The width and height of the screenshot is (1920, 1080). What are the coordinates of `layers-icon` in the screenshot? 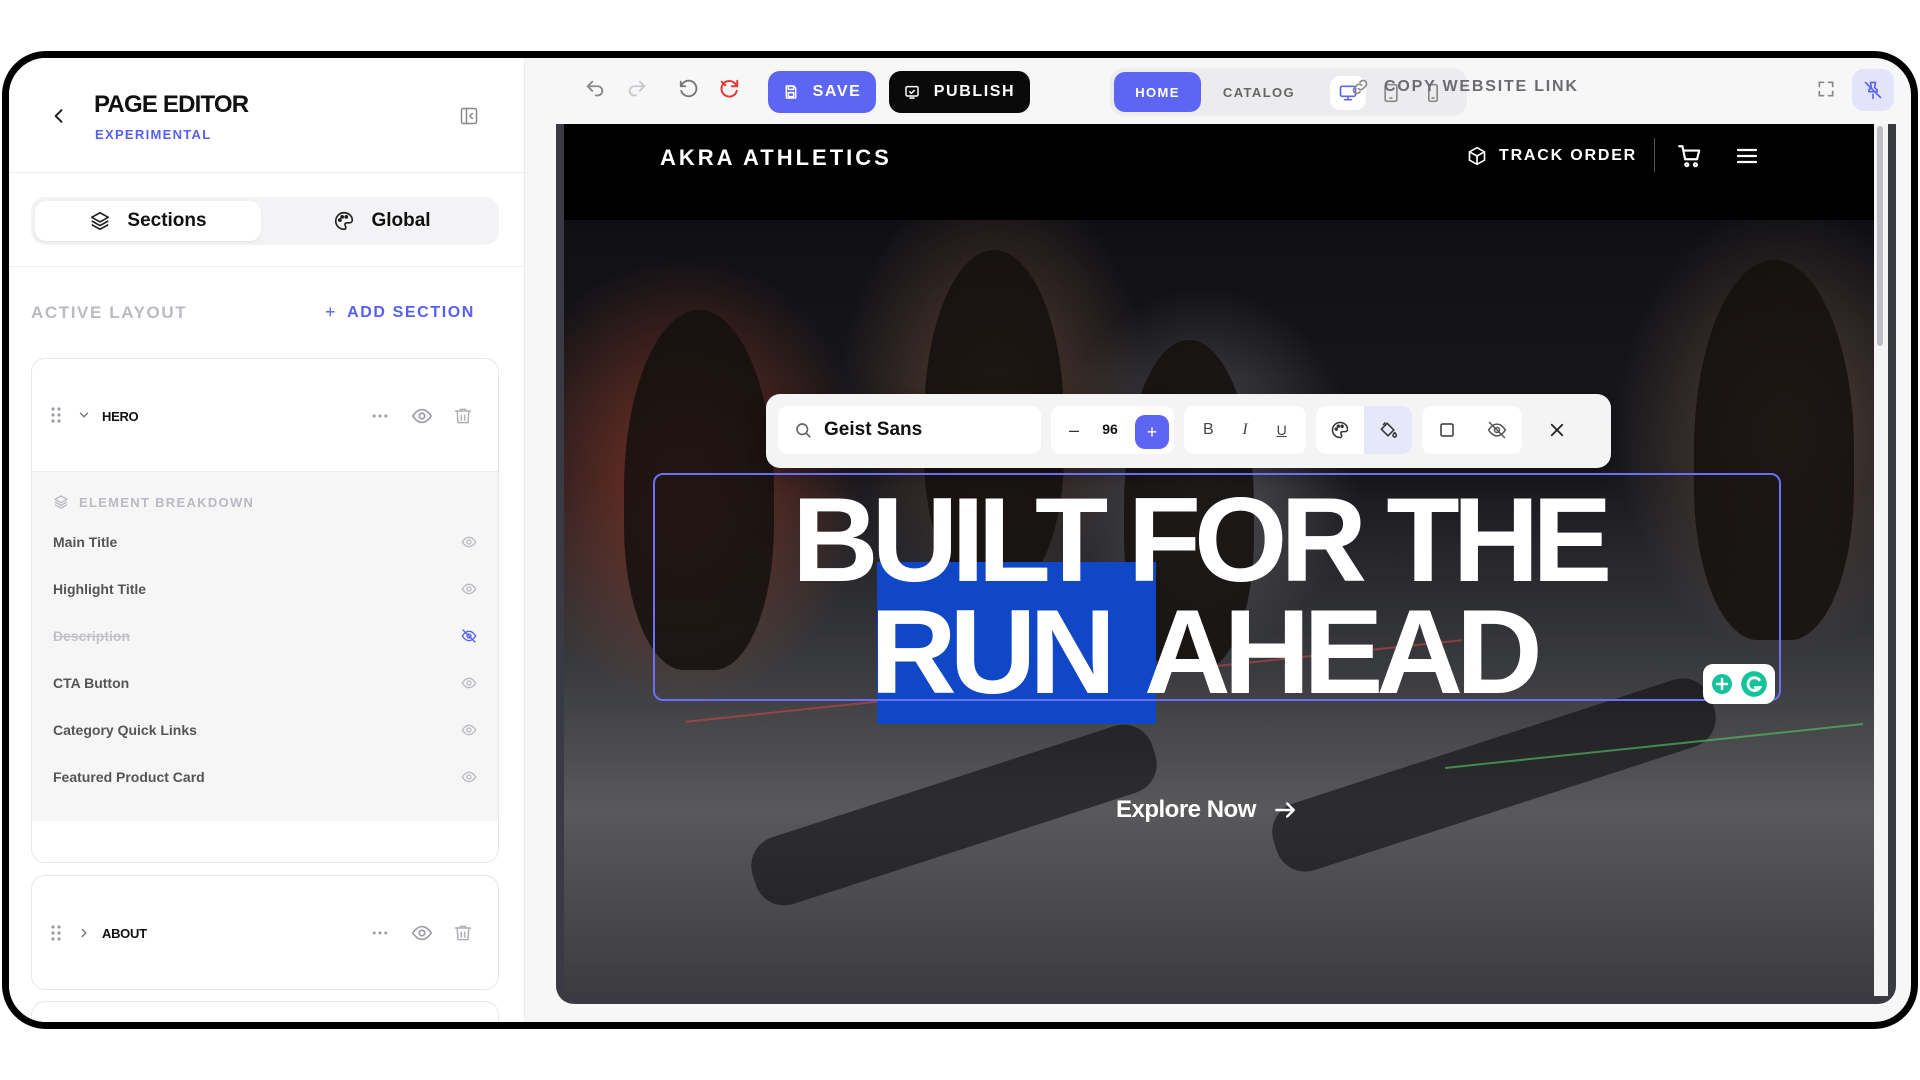 It's located at (61, 502).